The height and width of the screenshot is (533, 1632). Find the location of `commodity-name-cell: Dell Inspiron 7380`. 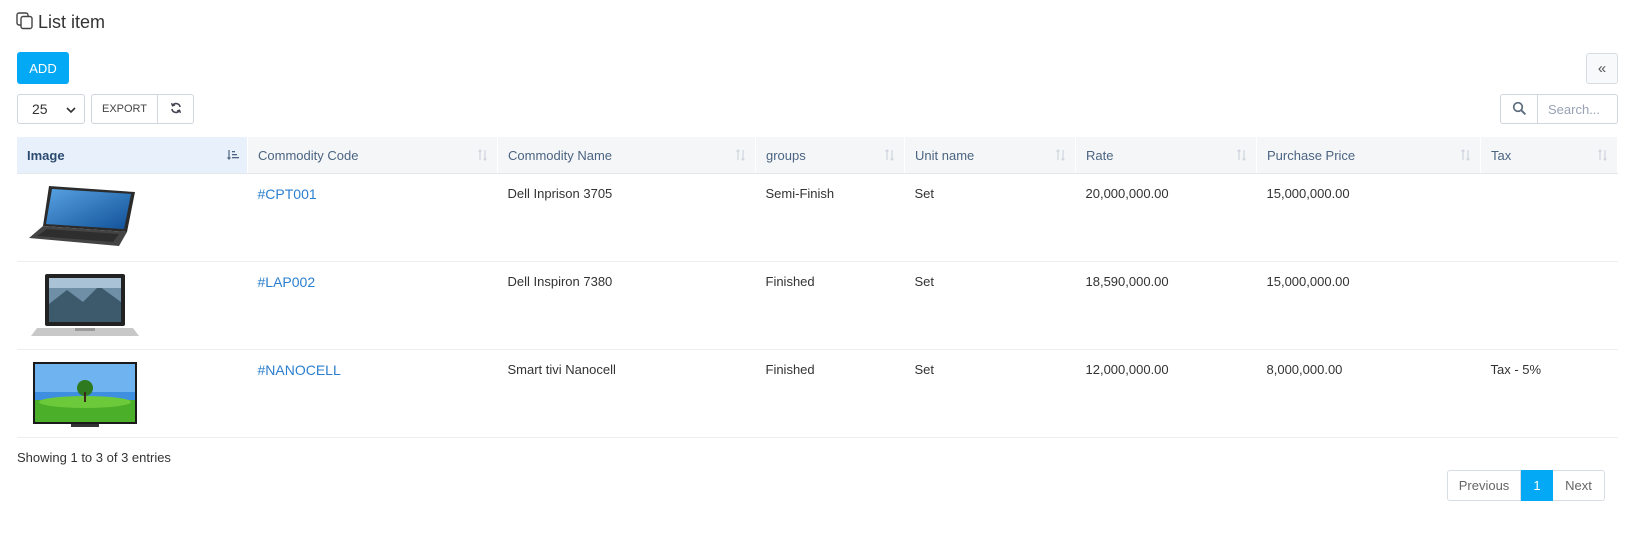

commodity-name-cell: Dell Inspiron 7380 is located at coordinates (626, 305).